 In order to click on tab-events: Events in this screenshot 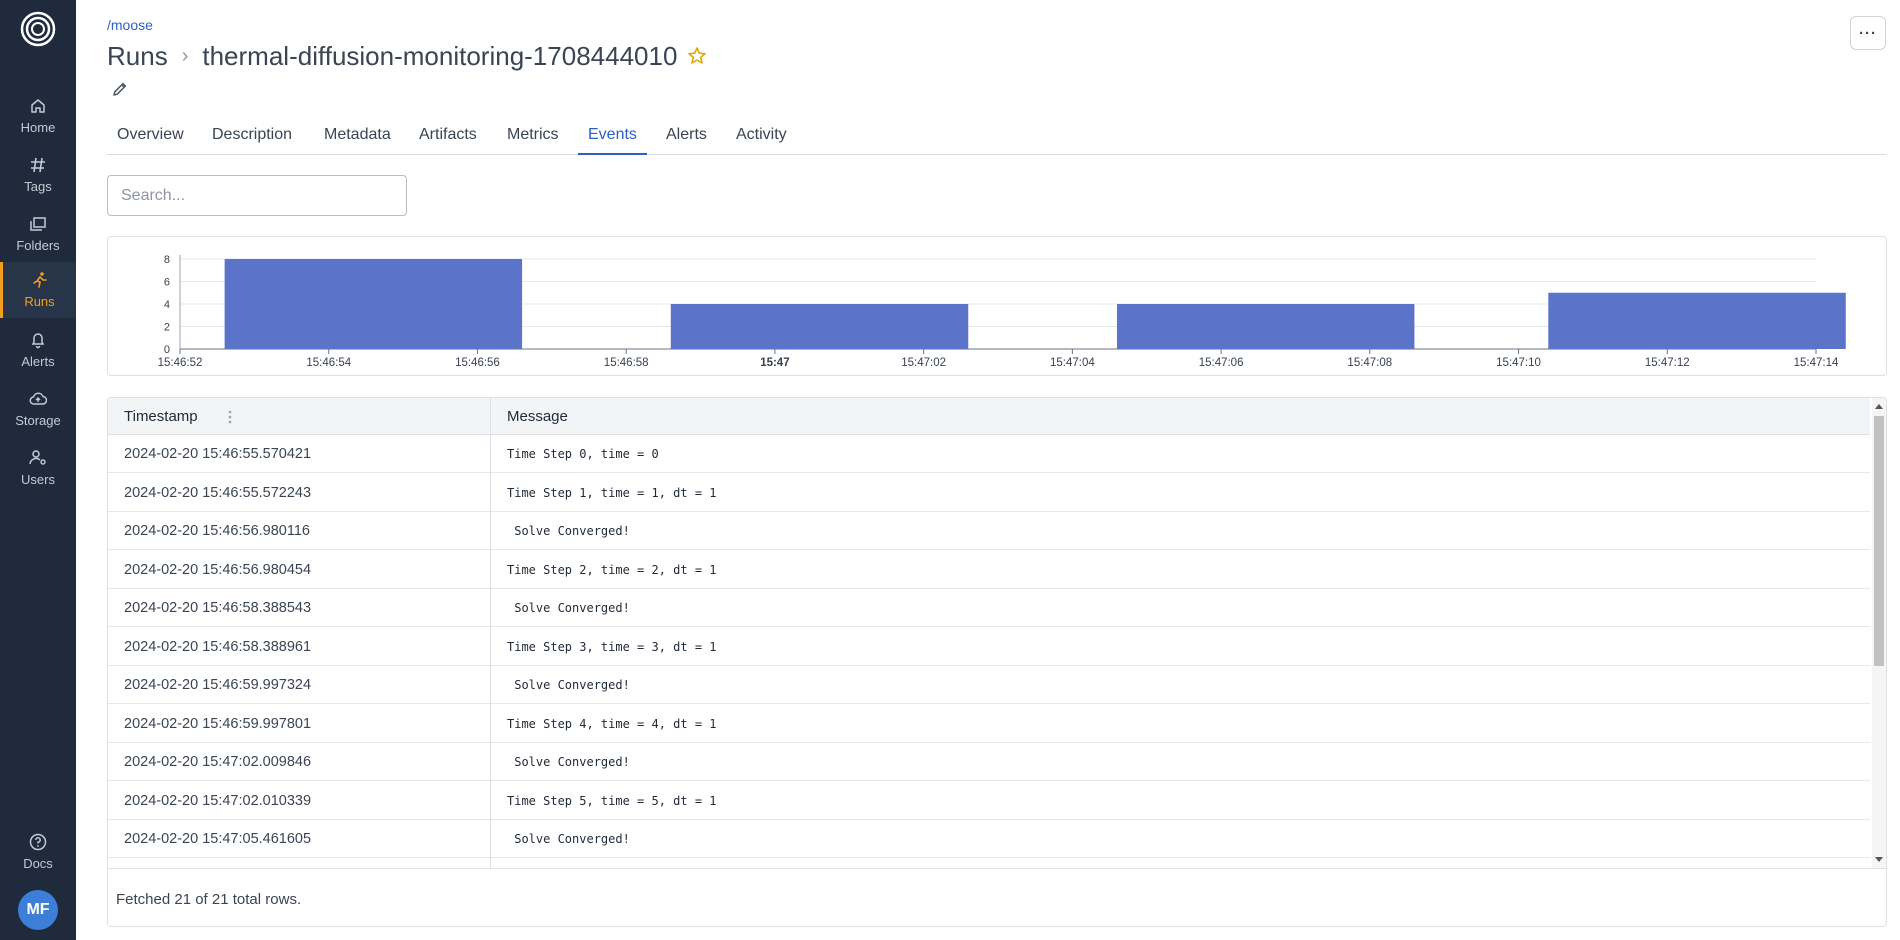, I will do `click(612, 139)`.